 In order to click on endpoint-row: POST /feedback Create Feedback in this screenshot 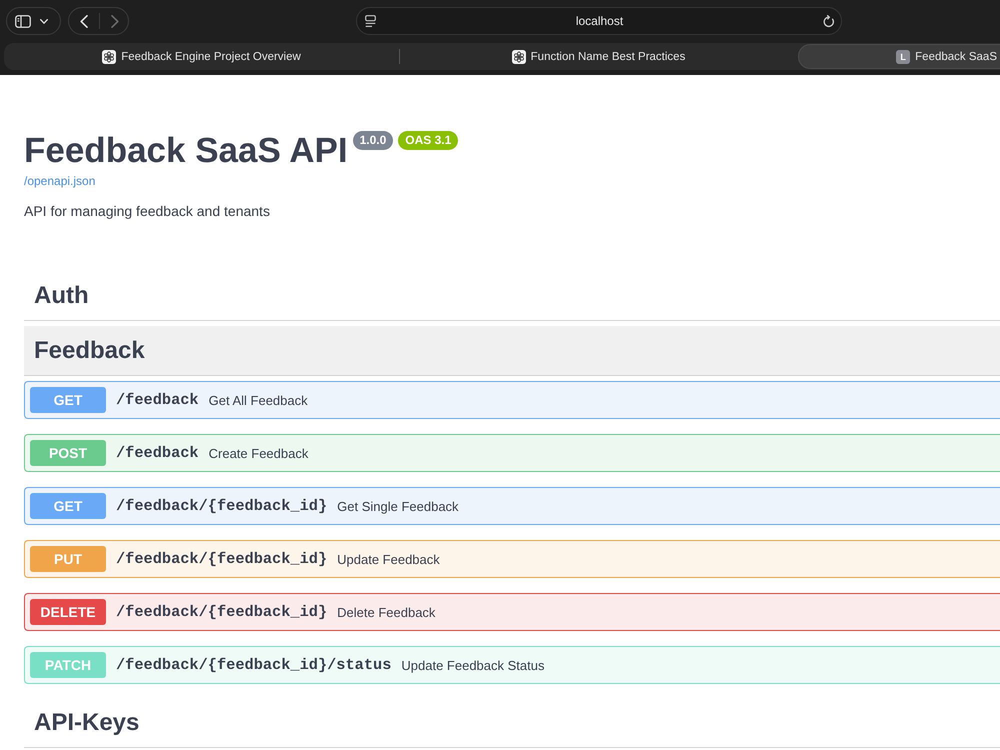, I will do `click(512, 453)`.